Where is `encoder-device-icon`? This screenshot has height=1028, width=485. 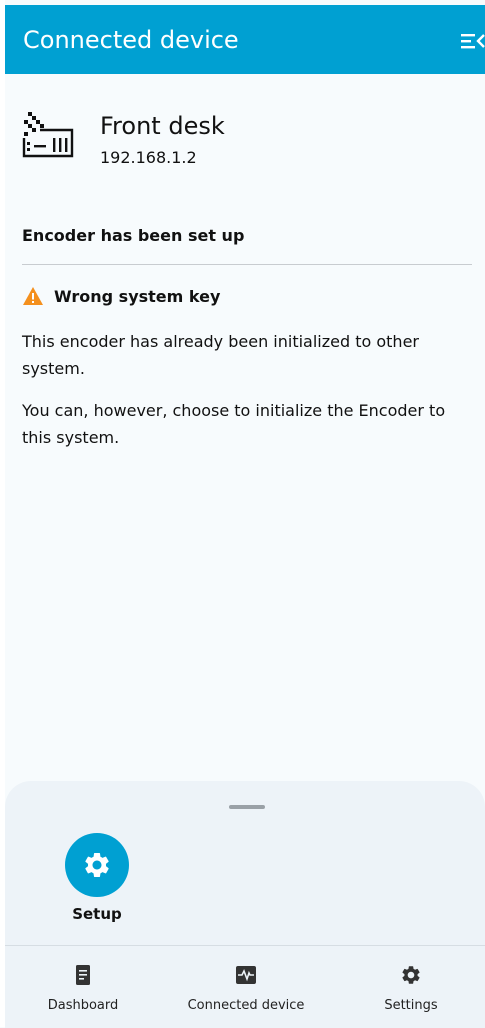 encoder-device-icon is located at coordinates (48, 135).